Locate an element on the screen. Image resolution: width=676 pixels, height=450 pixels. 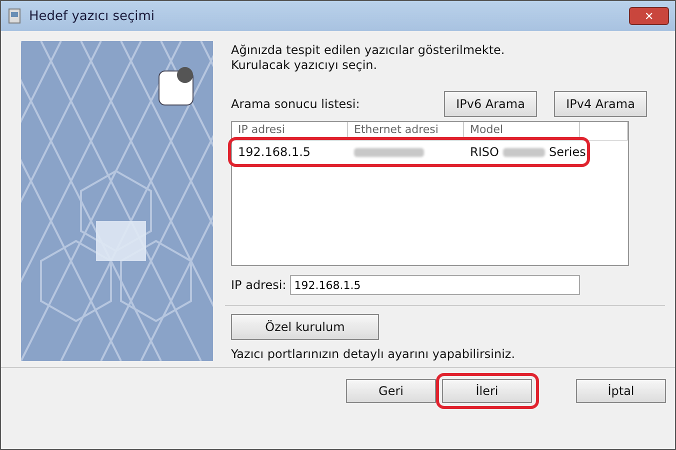
ip-label: IP adresi: is located at coordinates (258, 285).